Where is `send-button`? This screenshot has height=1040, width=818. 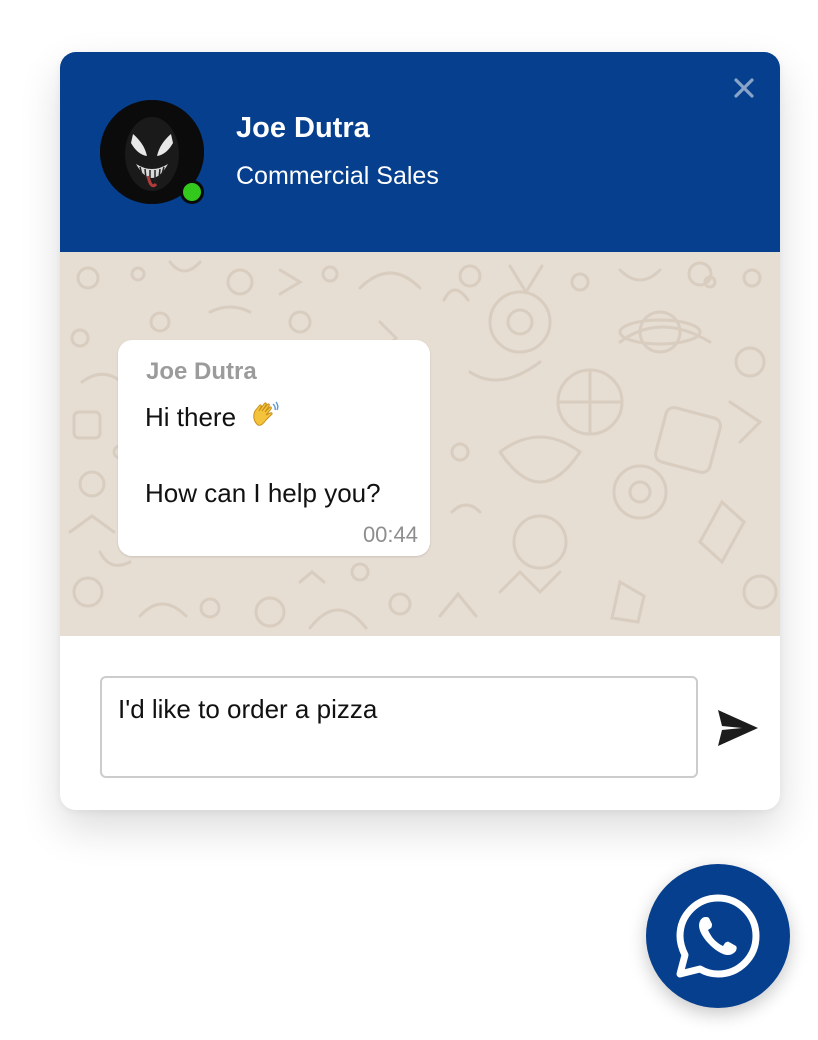 send-button is located at coordinates (738, 728).